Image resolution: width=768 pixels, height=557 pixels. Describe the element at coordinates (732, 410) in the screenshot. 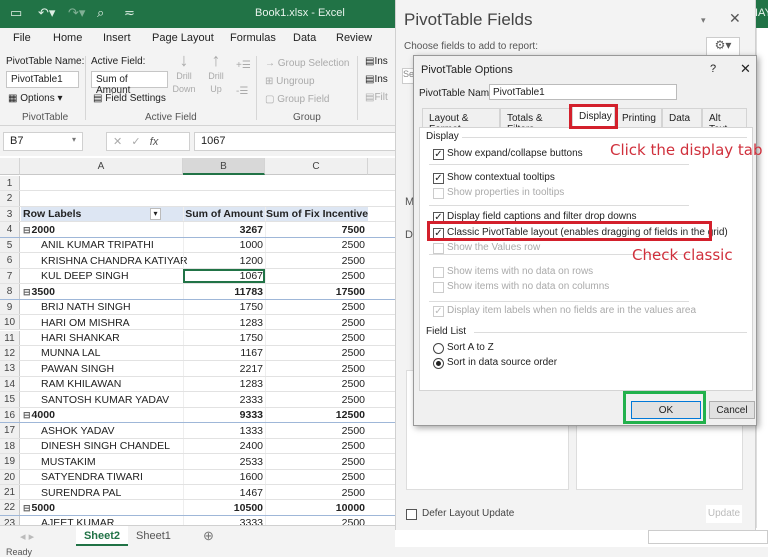

I see `cancel-button: Cancel` at that location.